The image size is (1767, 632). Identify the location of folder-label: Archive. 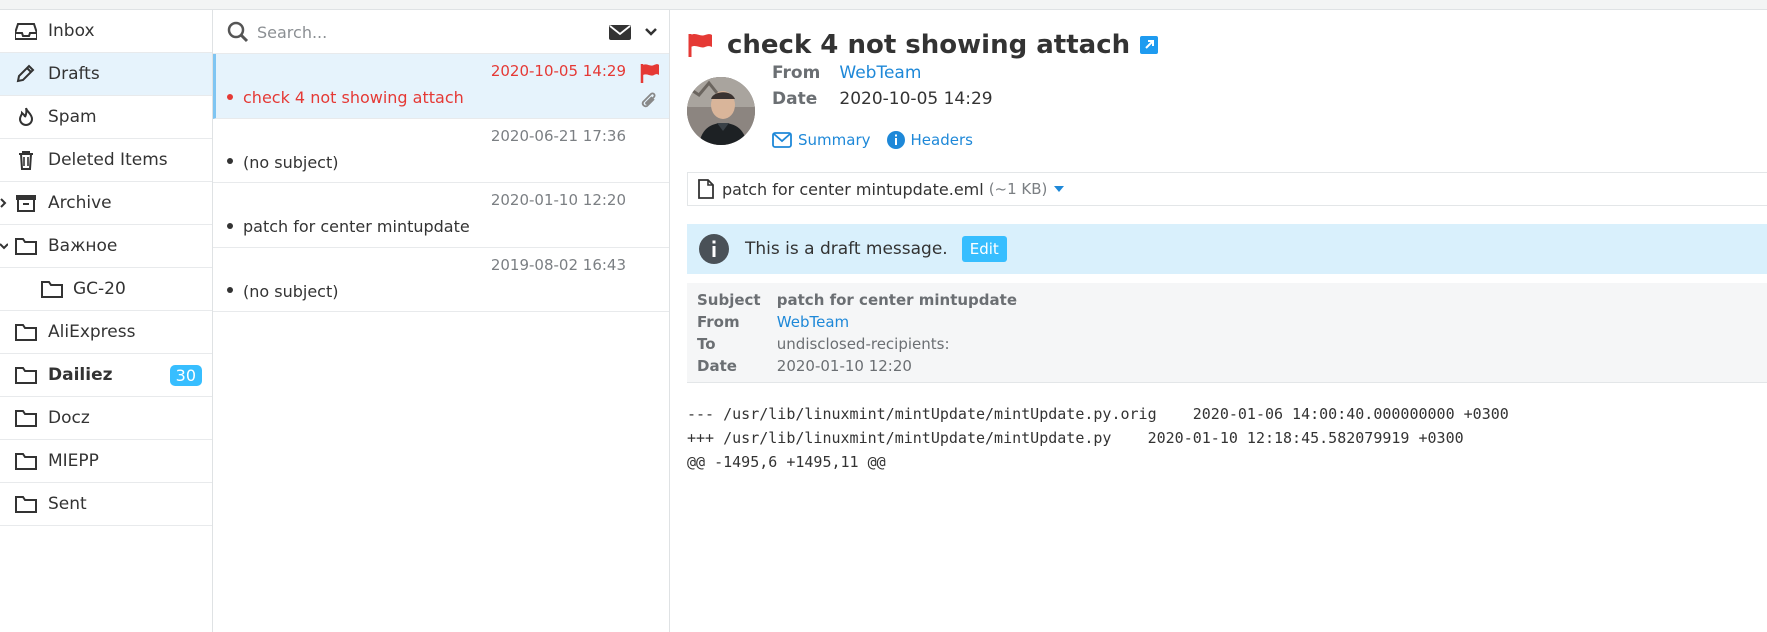
(80, 203).